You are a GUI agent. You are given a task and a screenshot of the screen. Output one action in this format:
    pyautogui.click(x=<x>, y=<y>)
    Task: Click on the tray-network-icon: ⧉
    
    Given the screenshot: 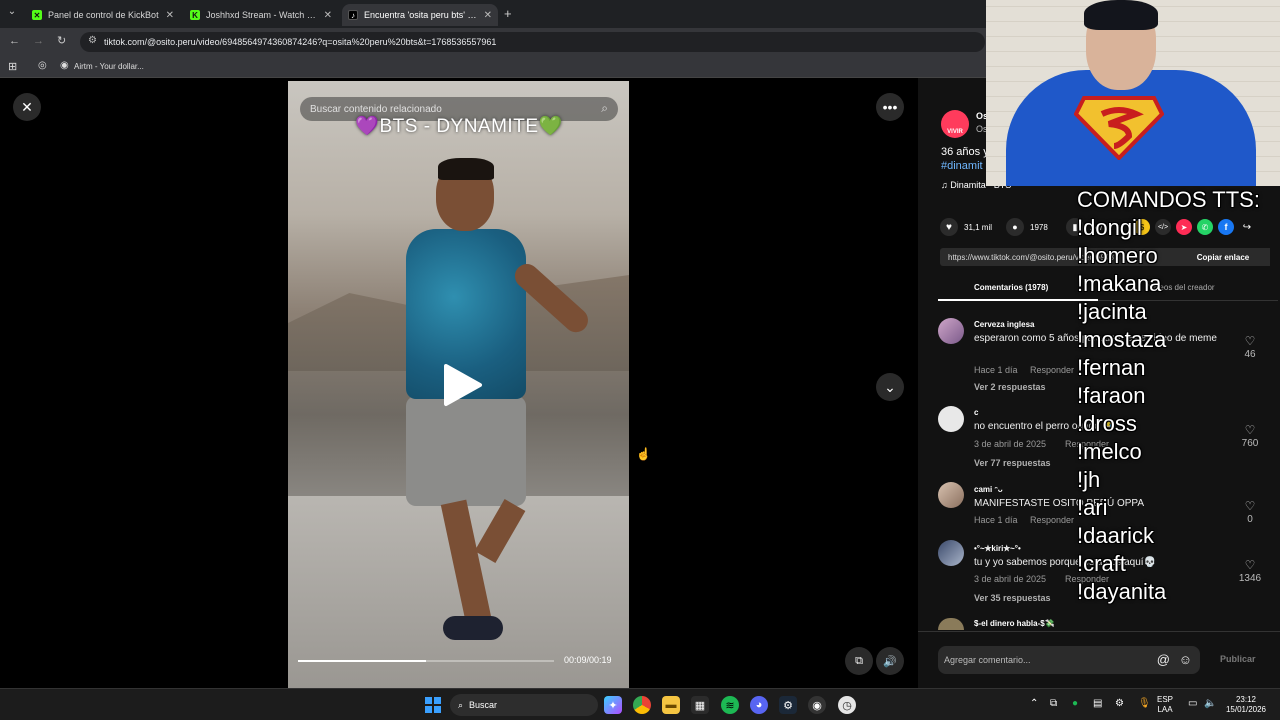 What is the action you would take?
    pyautogui.click(x=1053, y=703)
    